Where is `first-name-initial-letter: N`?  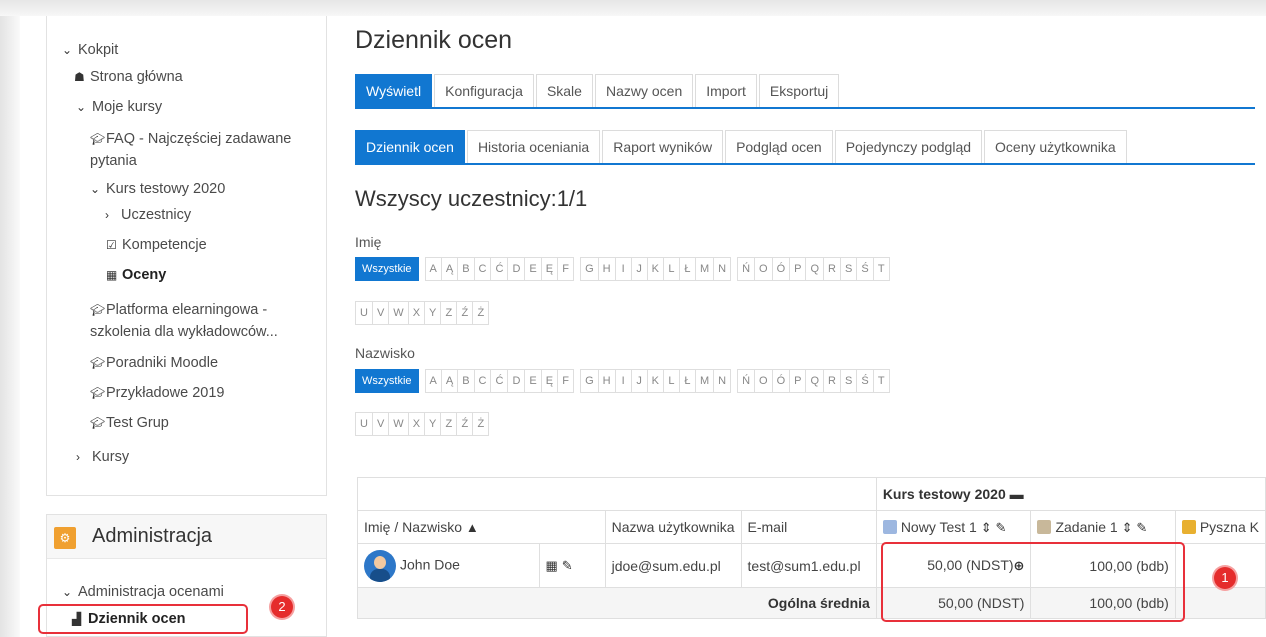 first-name-initial-letter: N is located at coordinates (723, 269).